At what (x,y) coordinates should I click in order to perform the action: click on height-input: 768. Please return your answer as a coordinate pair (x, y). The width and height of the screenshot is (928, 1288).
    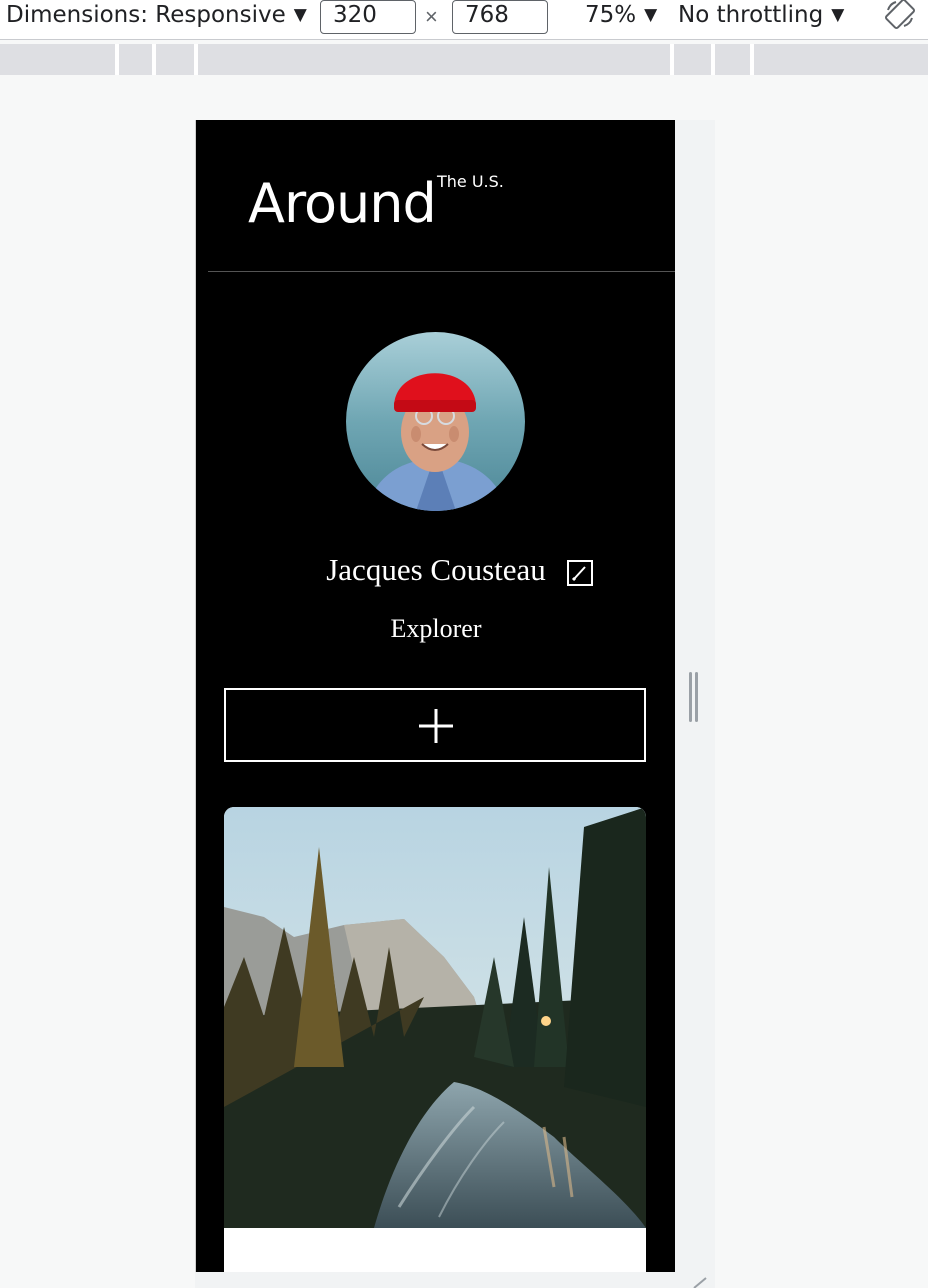
    Looking at the image, I should click on (500, 17).